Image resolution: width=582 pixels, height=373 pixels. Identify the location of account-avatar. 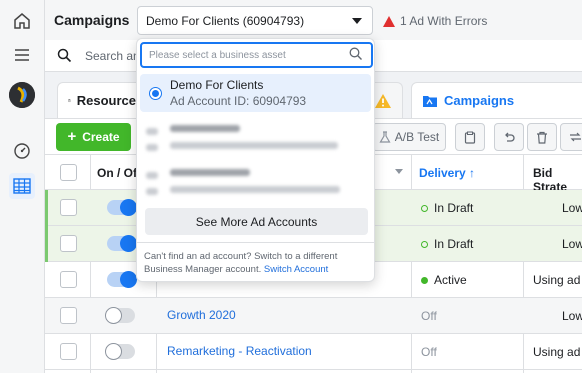
(22, 95).